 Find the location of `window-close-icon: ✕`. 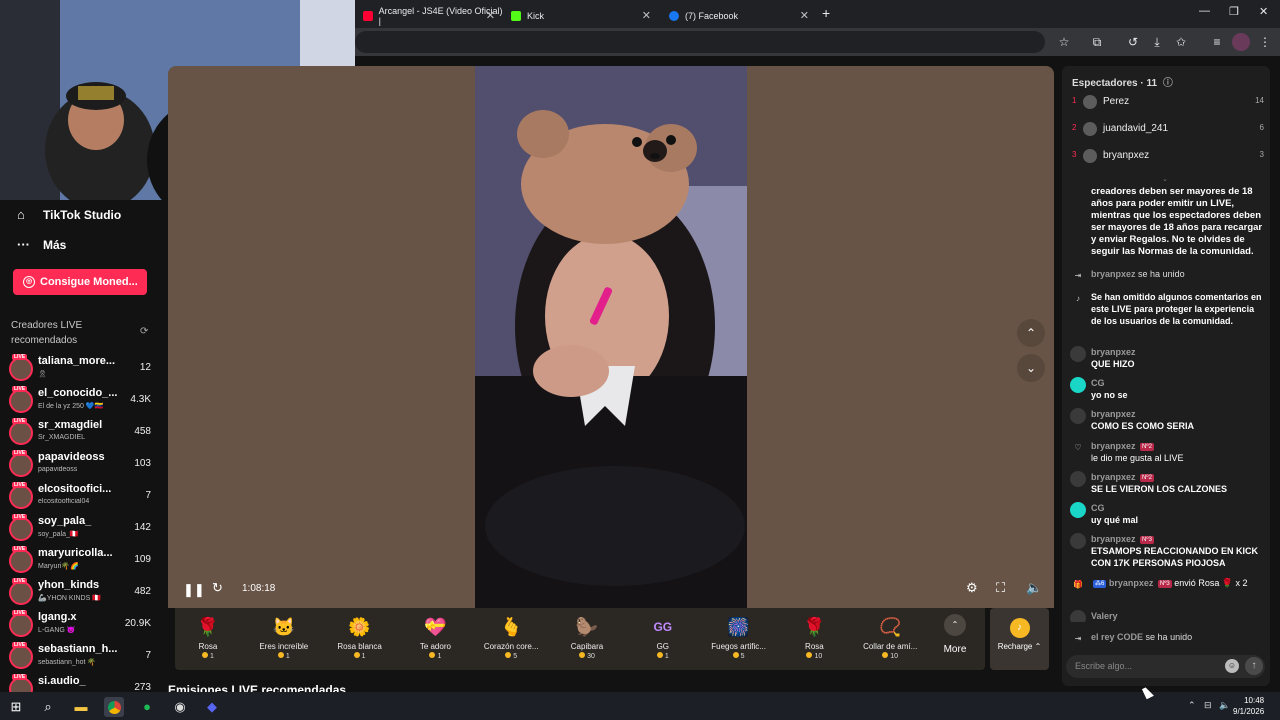

window-close-icon: ✕ is located at coordinates (1263, 11).